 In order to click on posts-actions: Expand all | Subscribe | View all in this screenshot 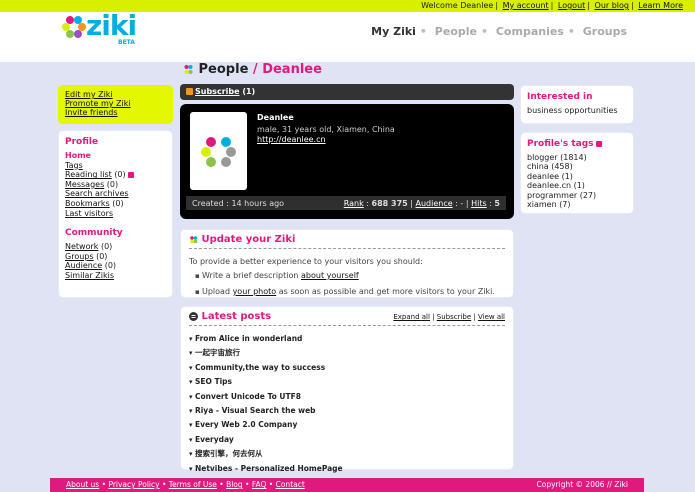, I will do `click(449, 317)`.